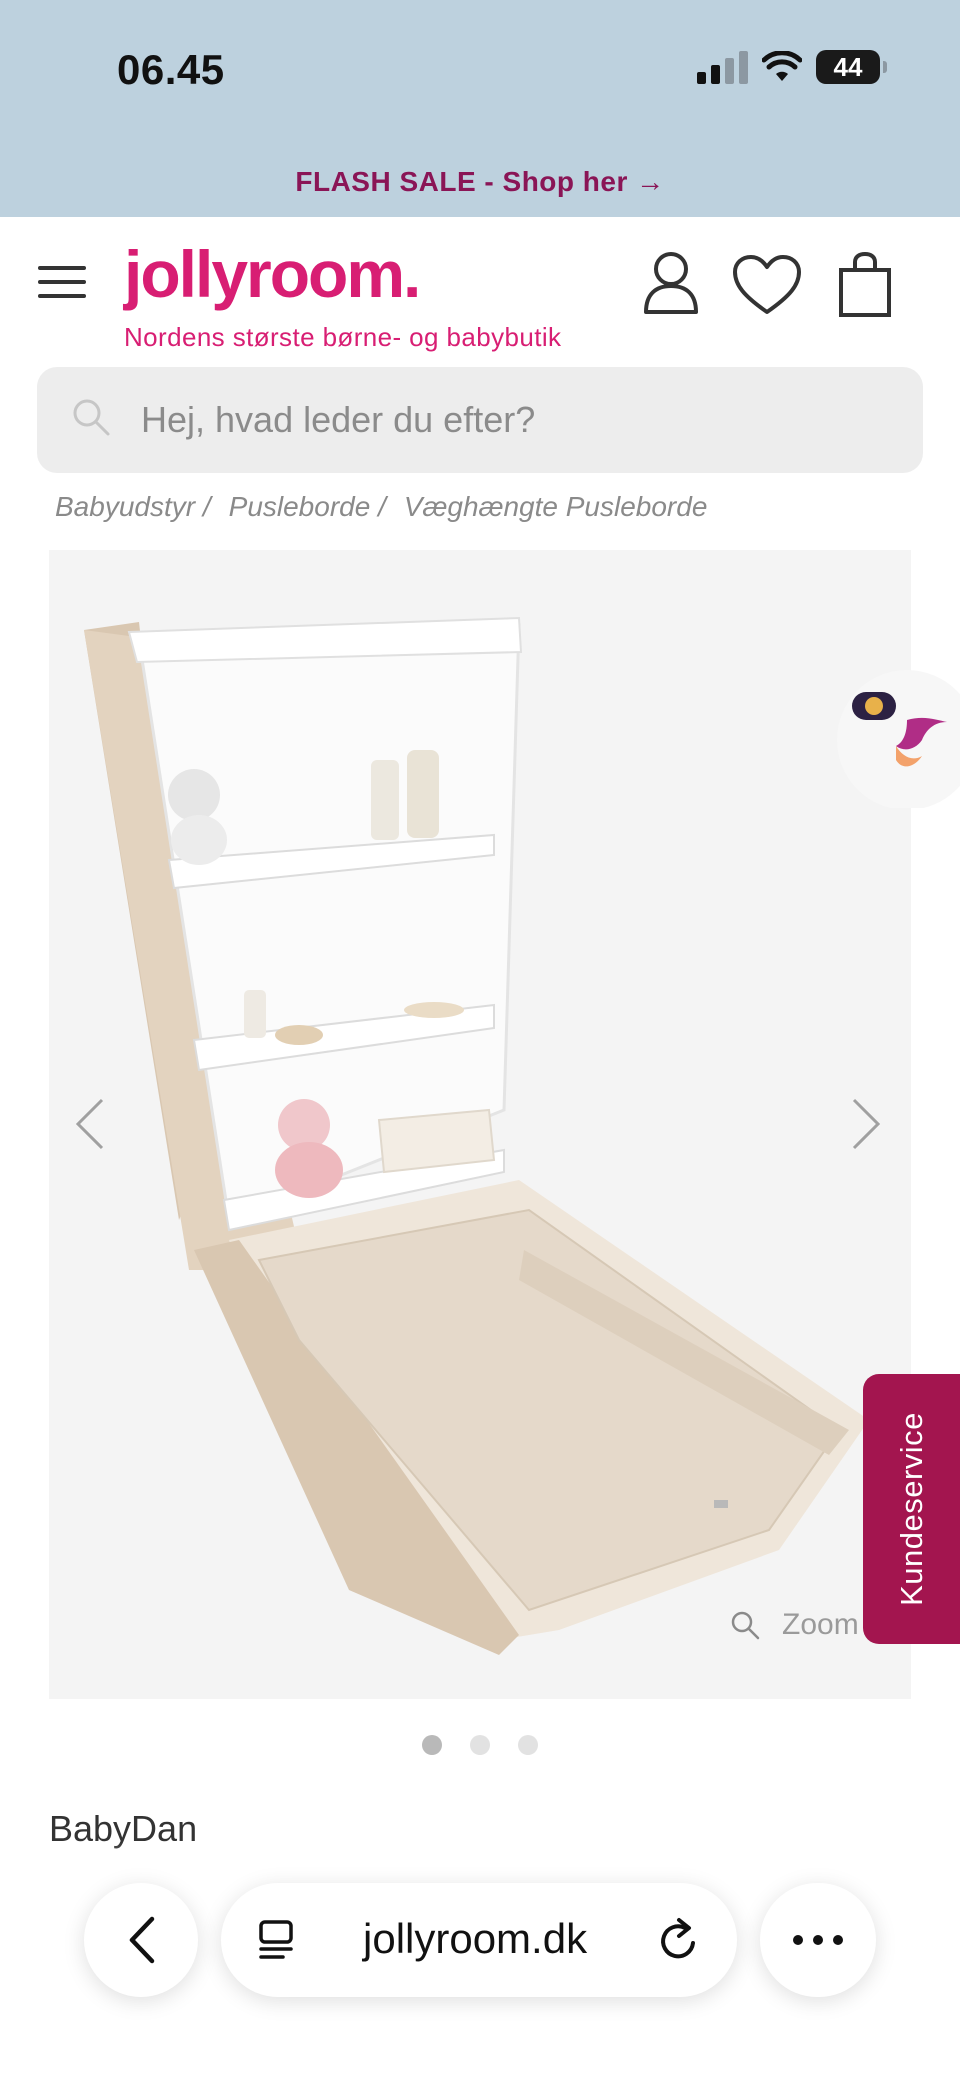  I want to click on zoom-button: Zoom, so click(794, 1625).